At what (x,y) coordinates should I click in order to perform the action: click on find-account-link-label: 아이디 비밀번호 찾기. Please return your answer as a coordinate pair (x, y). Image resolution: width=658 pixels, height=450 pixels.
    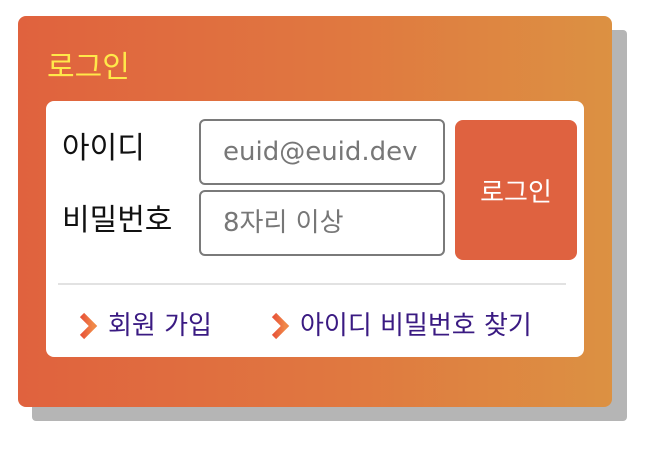
    Looking at the image, I should click on (416, 326).